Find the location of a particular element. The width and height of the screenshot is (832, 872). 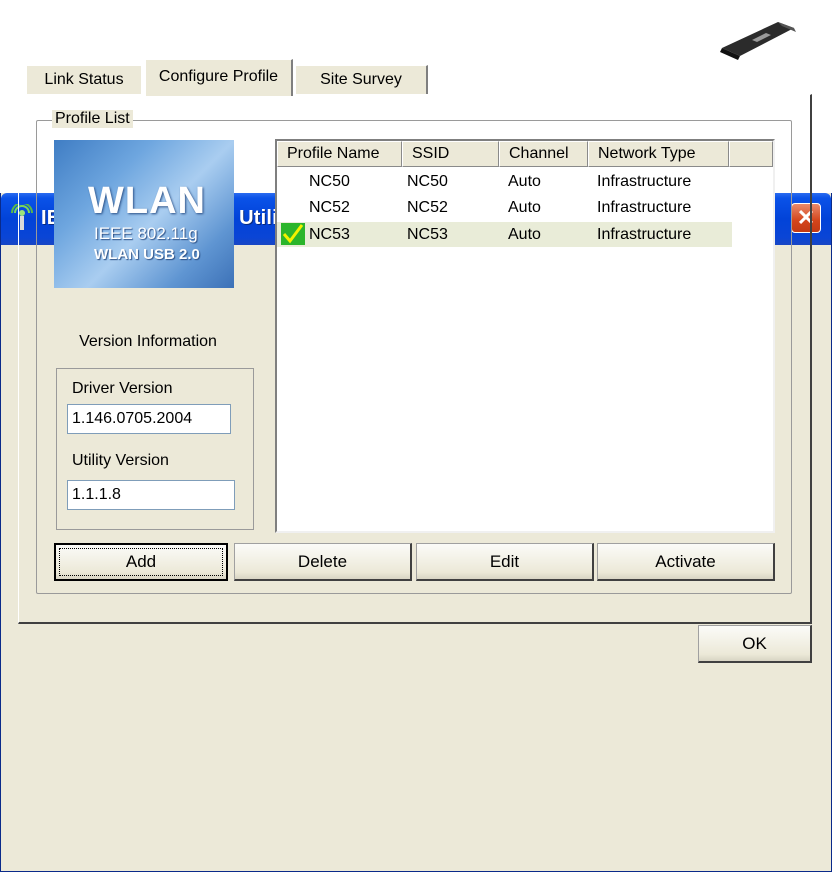

tab-configure-profile: Configure Profile is located at coordinates (219, 77).